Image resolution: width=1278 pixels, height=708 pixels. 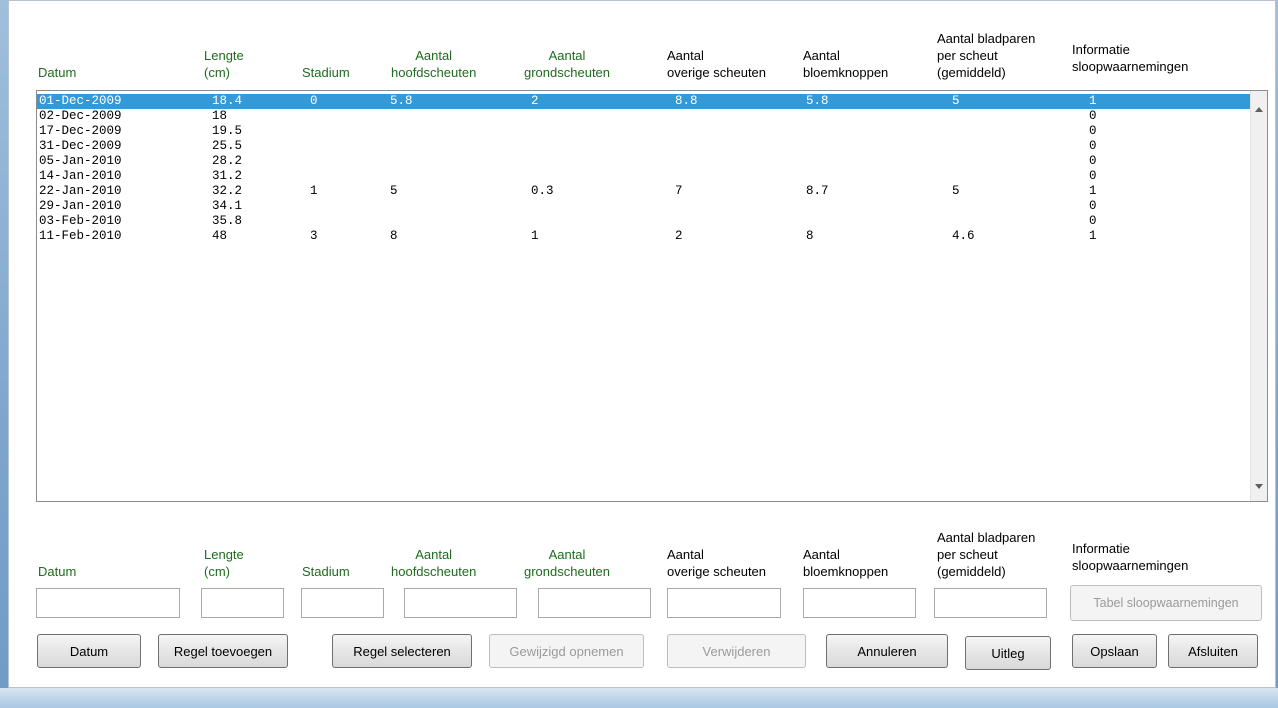 What do you see at coordinates (80, 236) in the screenshot?
I see `cell-datum: 11-Feb-2010` at bounding box center [80, 236].